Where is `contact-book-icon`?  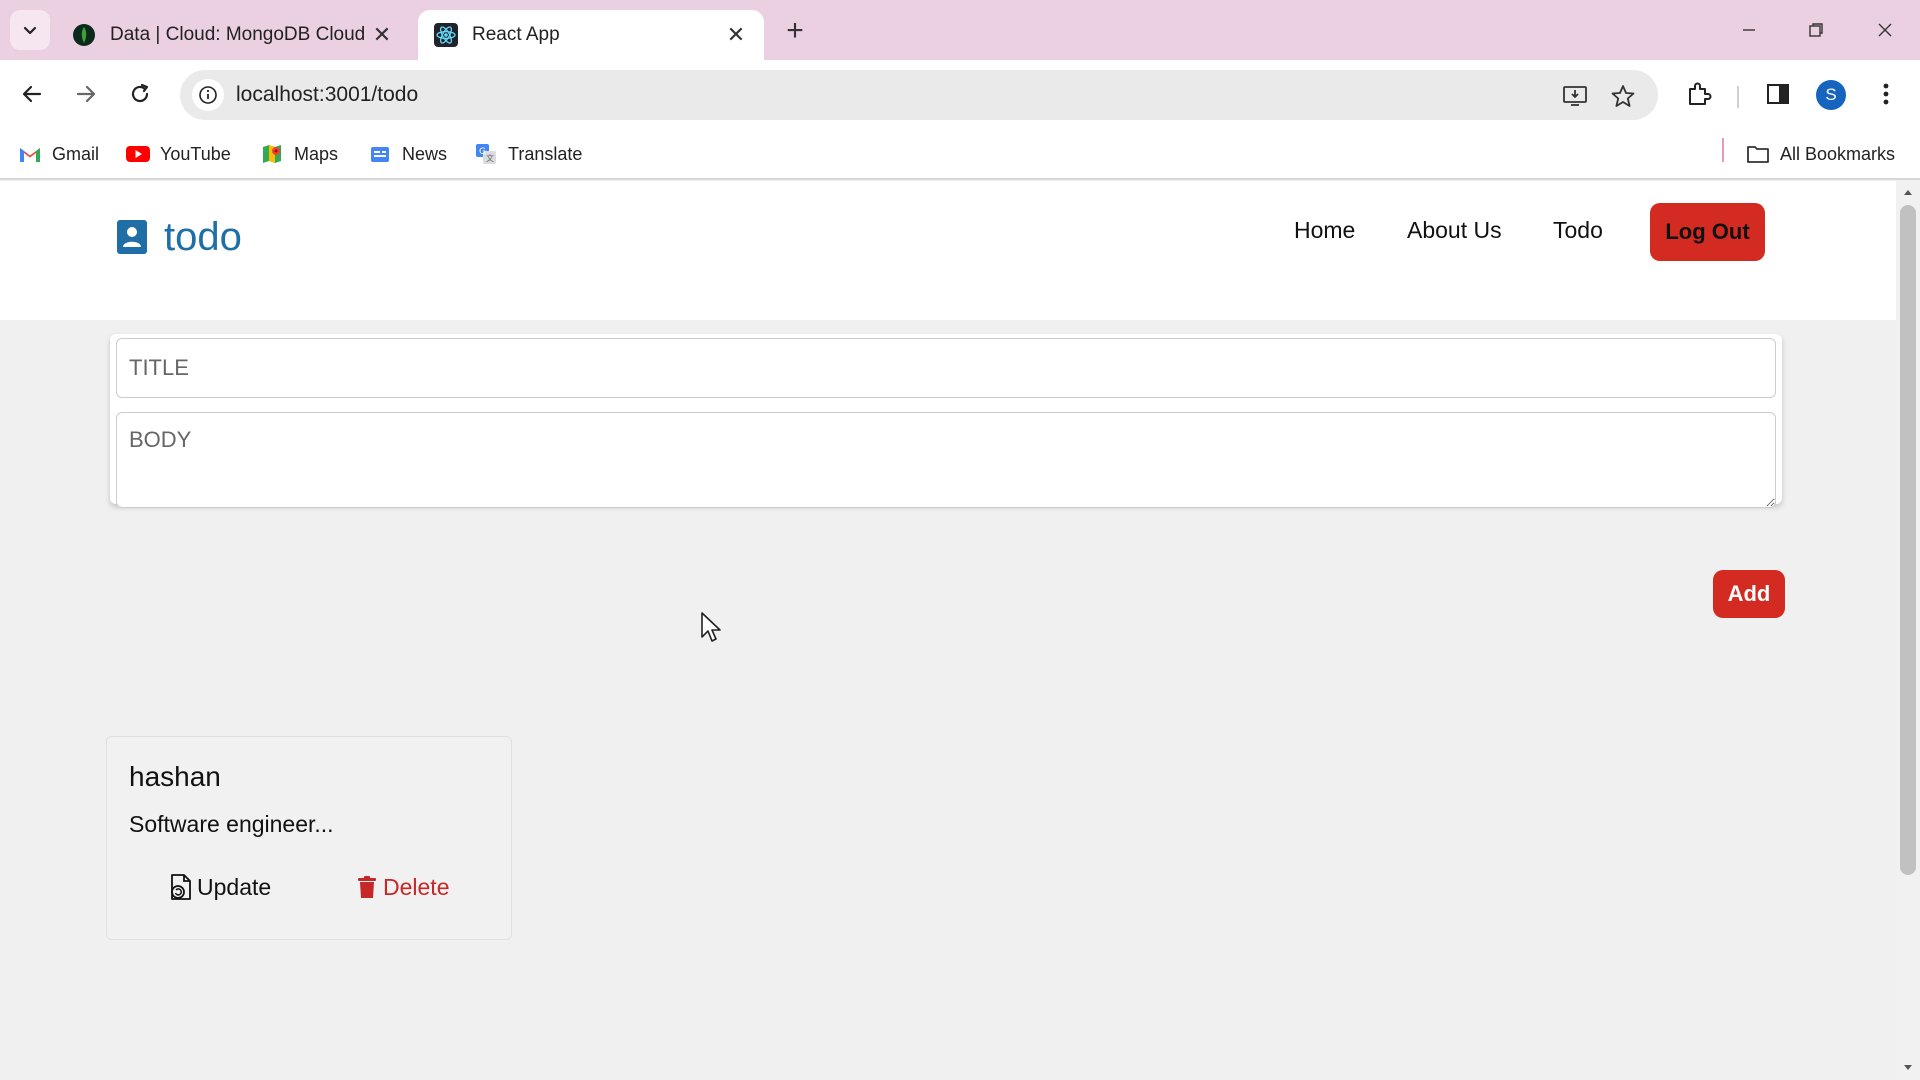
contact-book-icon is located at coordinates (132, 237).